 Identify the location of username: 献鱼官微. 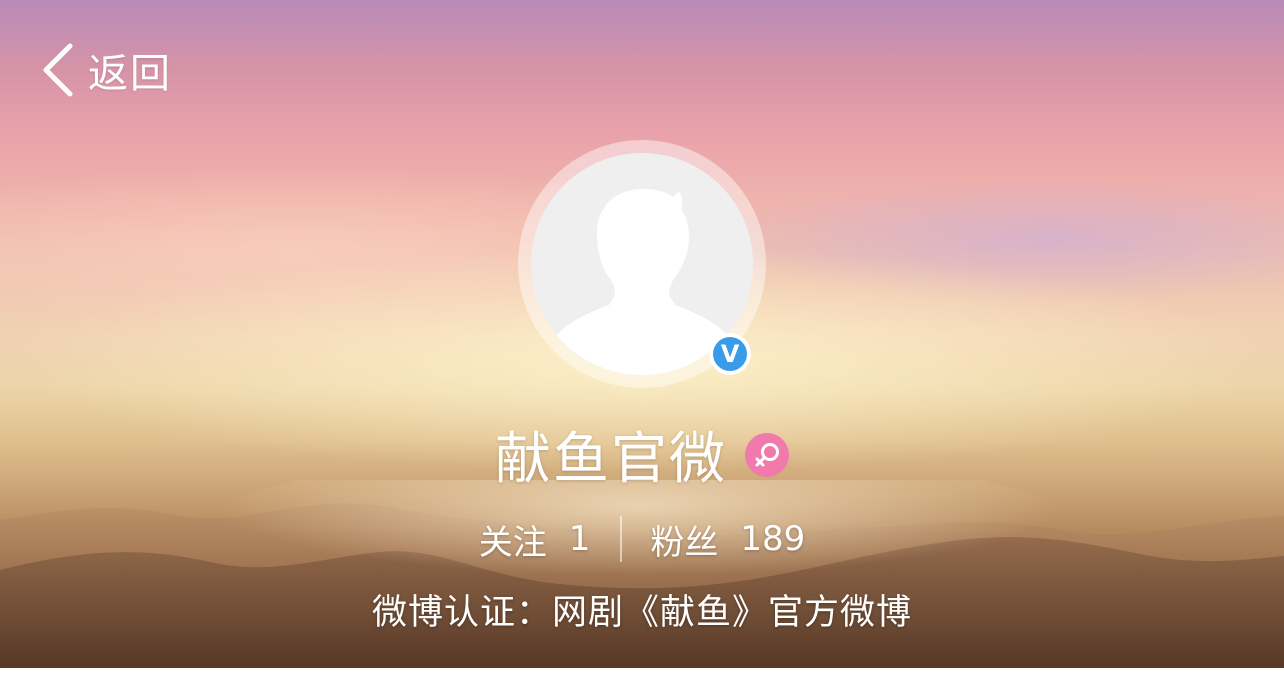
(611, 459).